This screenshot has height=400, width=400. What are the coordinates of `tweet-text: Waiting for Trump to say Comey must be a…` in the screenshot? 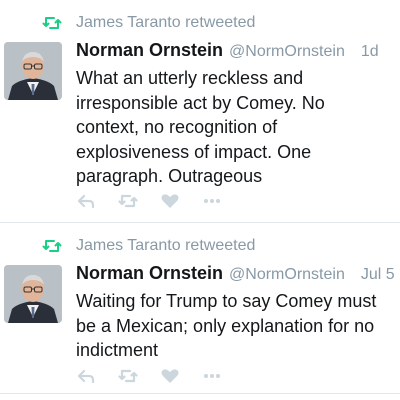 It's located at (226, 325).